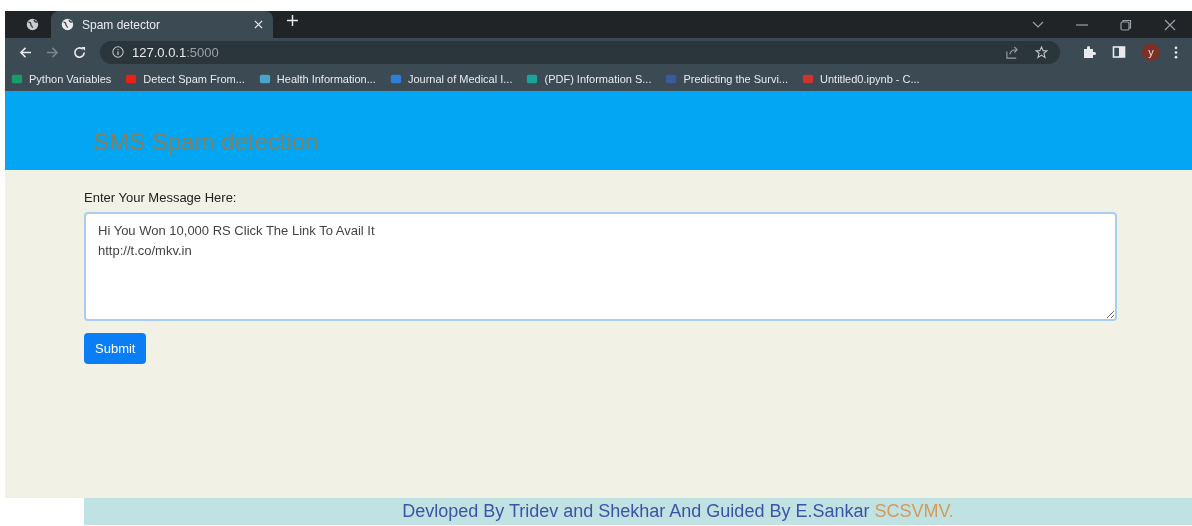 This screenshot has height=526, width=1192. Describe the element at coordinates (25, 52) in the screenshot. I see `back-arrow-icon` at that location.